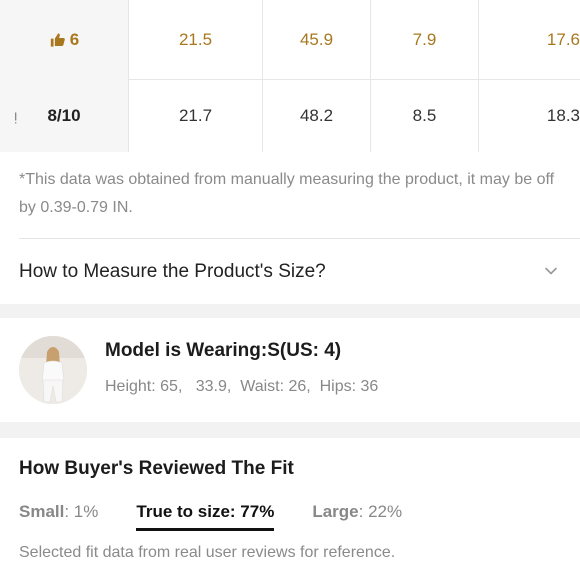 This screenshot has width=580, height=580. I want to click on model-wearing-title: Model is Wearing:S(US: 4), so click(223, 350).